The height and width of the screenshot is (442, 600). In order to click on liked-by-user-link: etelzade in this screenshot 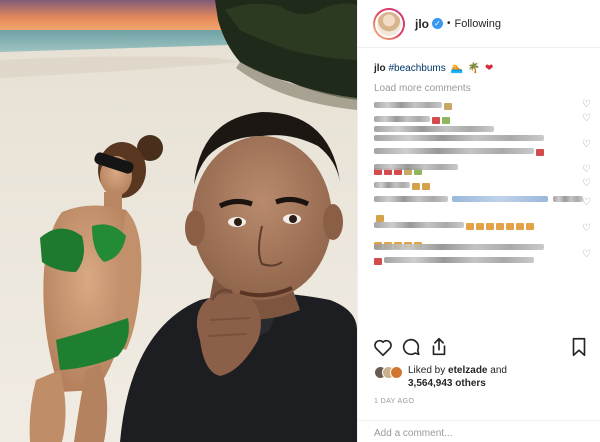, I will do `click(467, 370)`.